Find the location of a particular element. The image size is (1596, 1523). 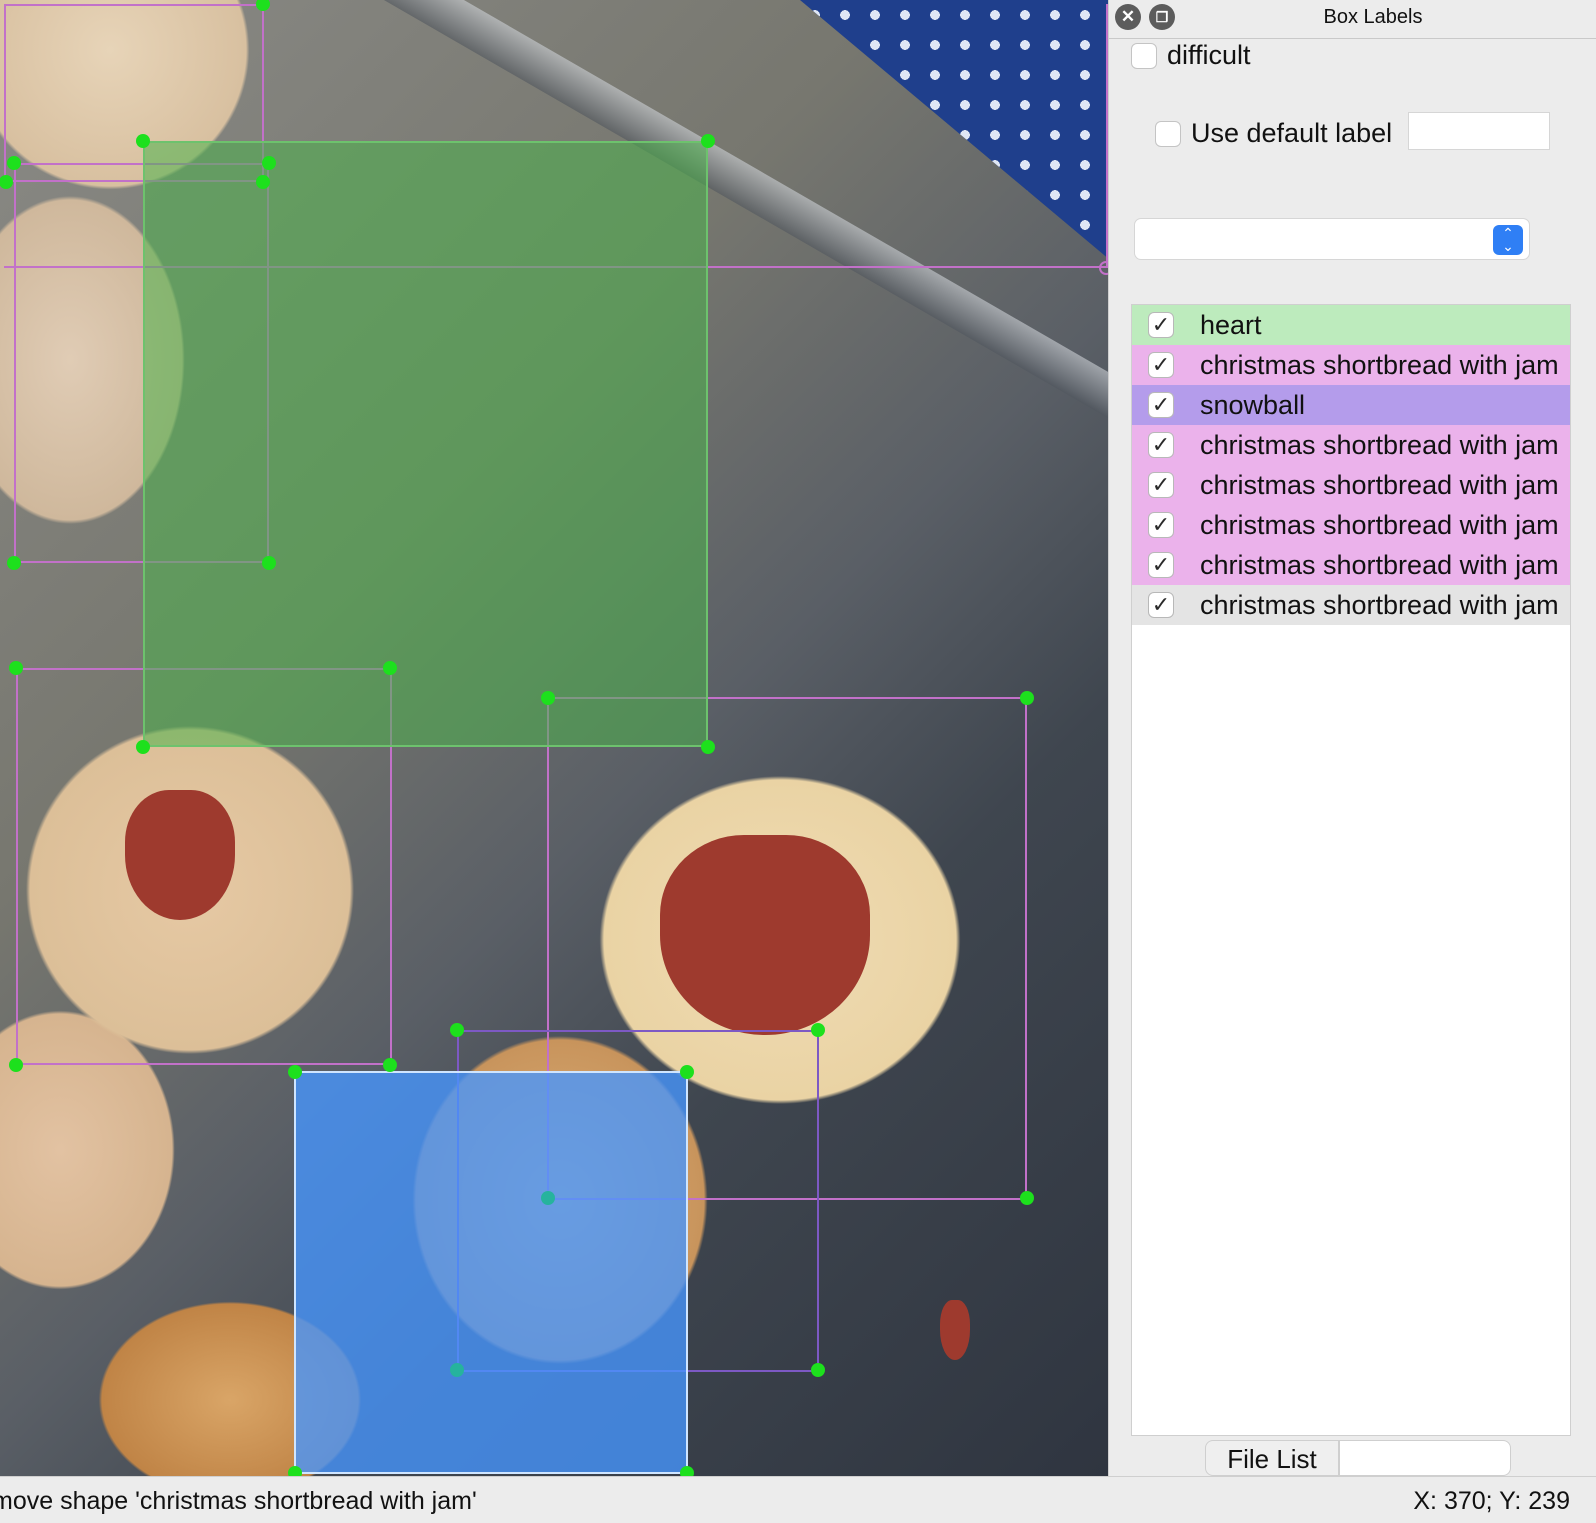

use-default-label-checkbox is located at coordinates (1168, 133).